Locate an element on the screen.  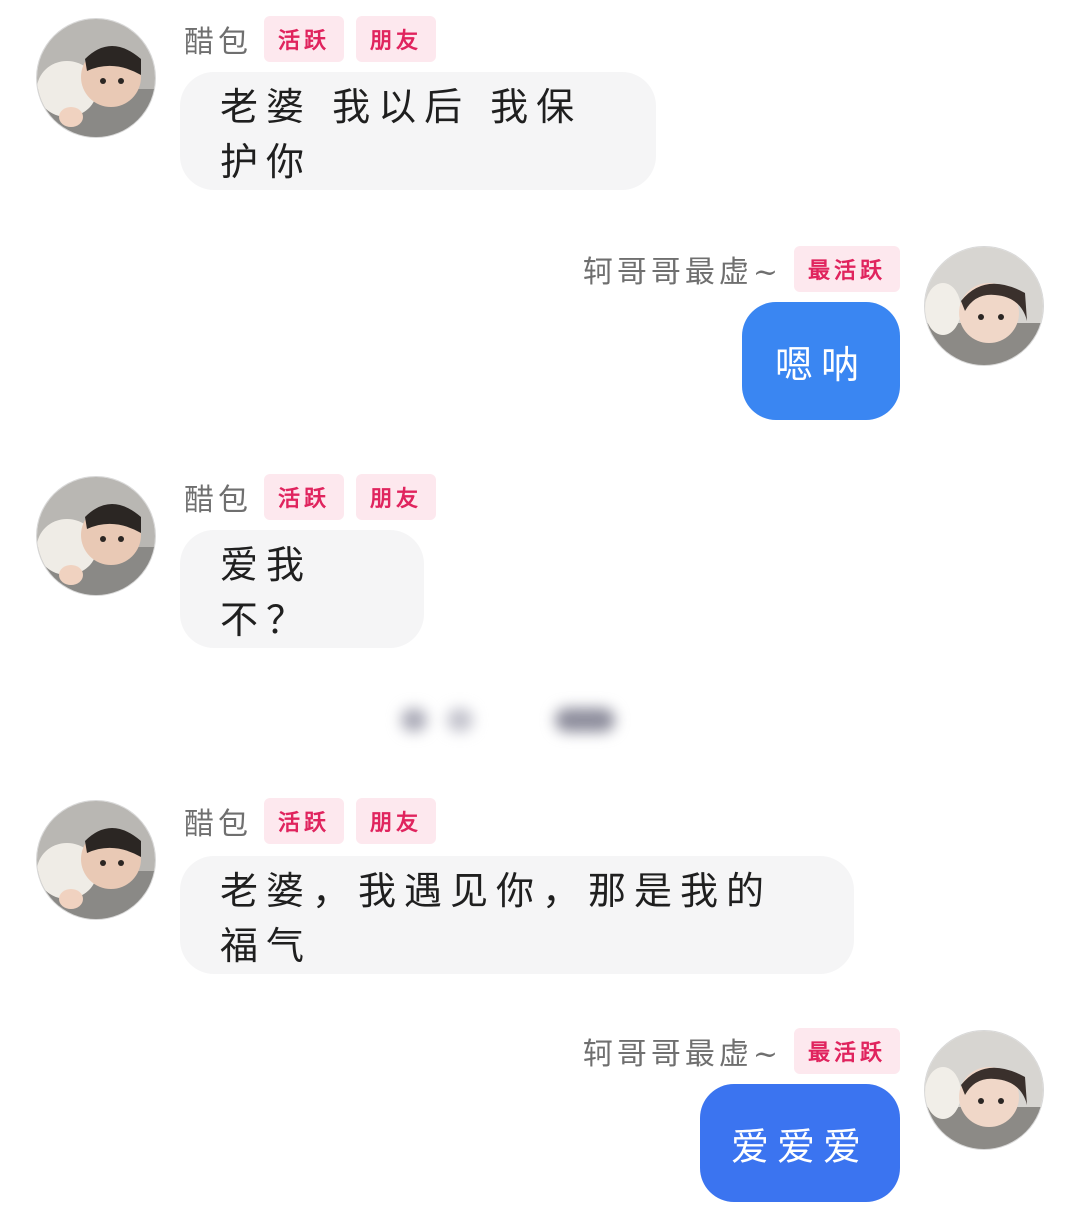
message-text: 嗯呐 is located at coordinates (820, 364).